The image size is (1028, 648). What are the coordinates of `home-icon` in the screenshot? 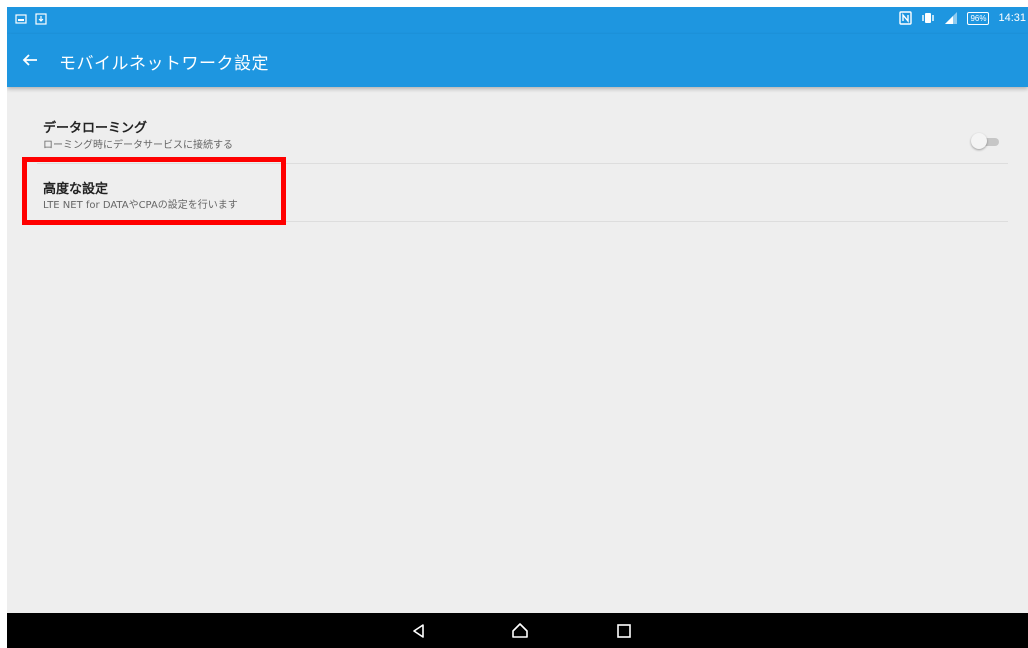 It's located at (520, 631).